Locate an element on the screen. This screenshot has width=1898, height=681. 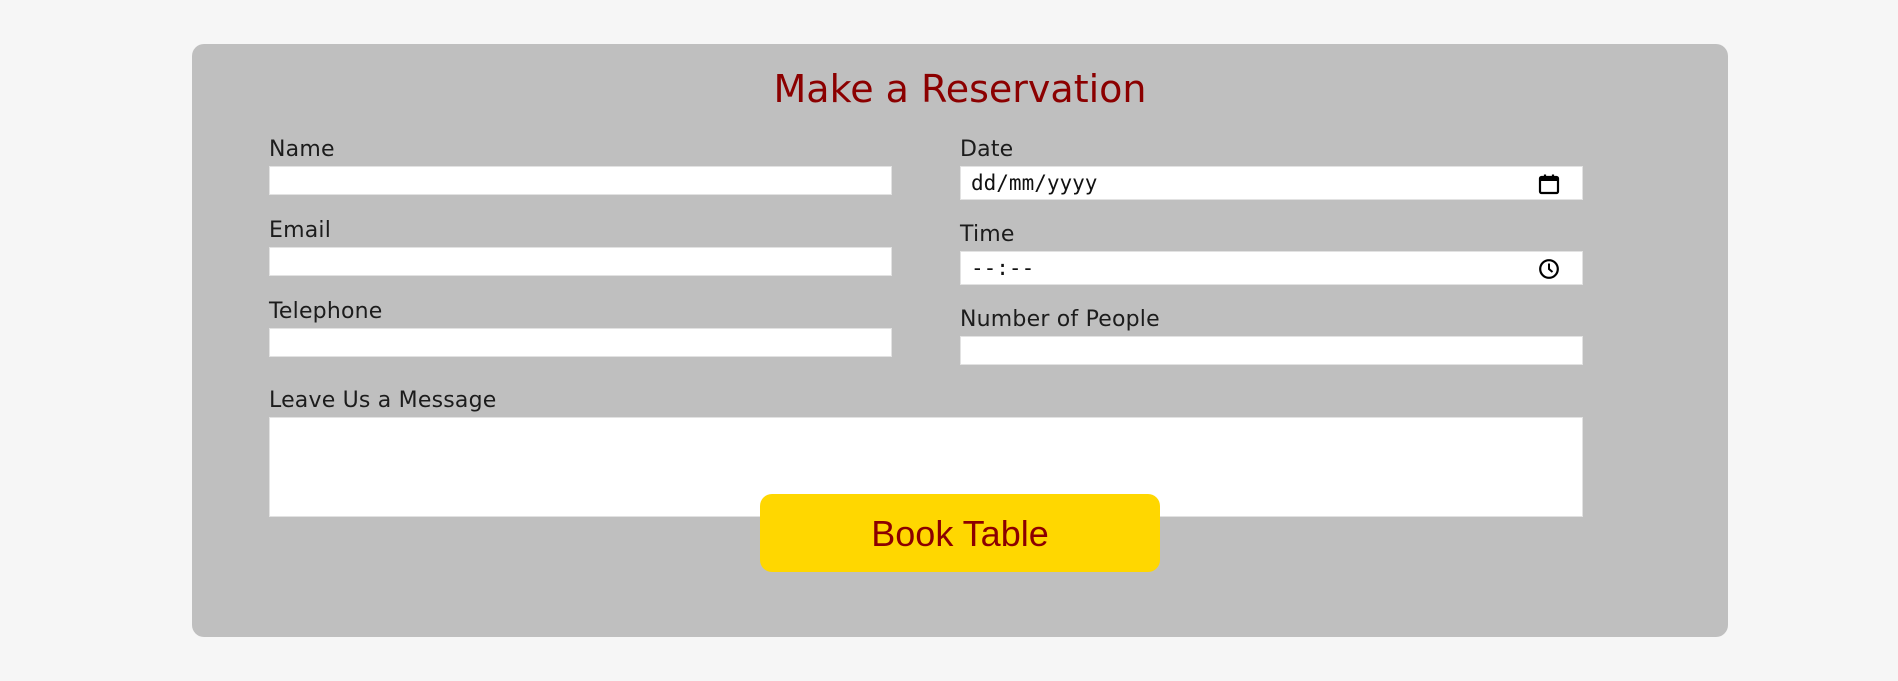
name-field-group: Name is located at coordinates (580, 165).